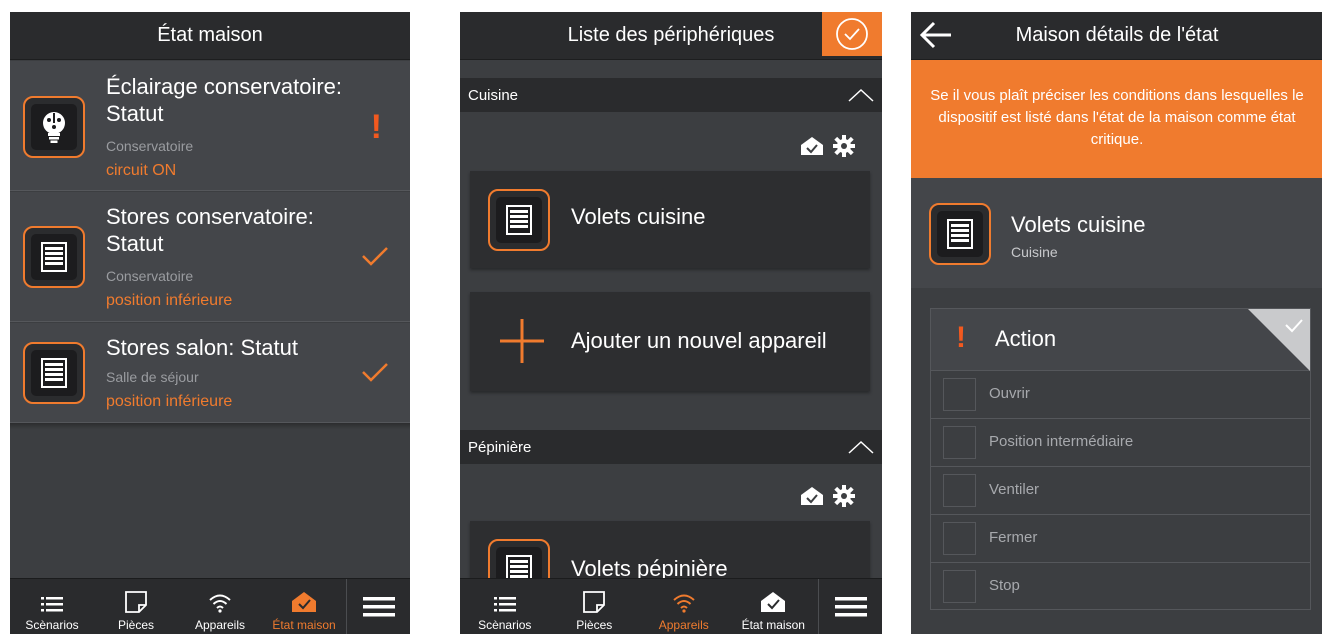 Image resolution: width=1322 pixels, height=634 pixels. Describe the element at coordinates (224, 100) in the screenshot. I see `item-title: Éclairage conservatoire: Statut` at that location.